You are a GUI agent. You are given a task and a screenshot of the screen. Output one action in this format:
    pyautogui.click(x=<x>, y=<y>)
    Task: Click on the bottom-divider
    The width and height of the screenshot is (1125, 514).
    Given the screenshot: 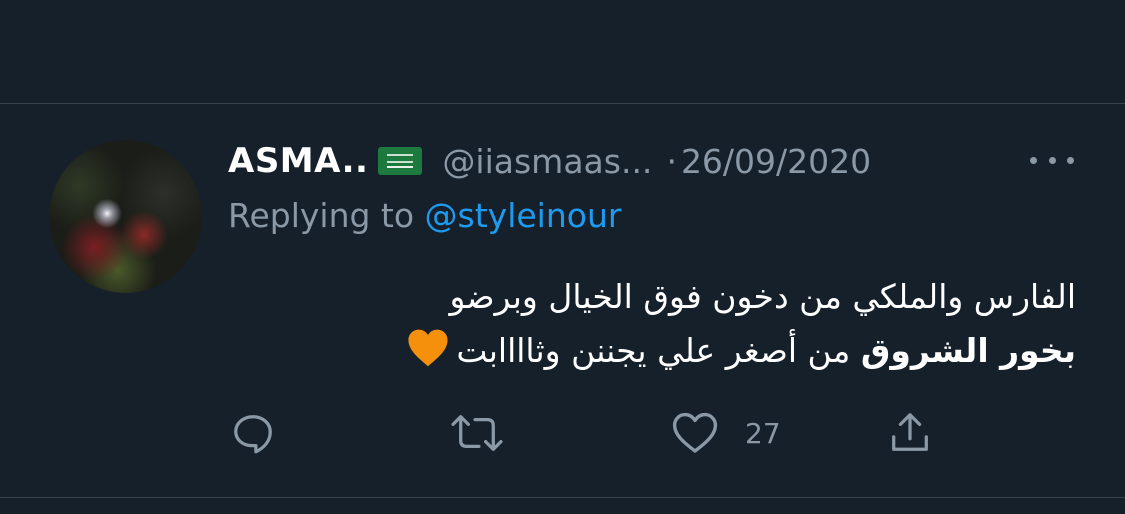 What is the action you would take?
    pyautogui.click(x=562, y=497)
    